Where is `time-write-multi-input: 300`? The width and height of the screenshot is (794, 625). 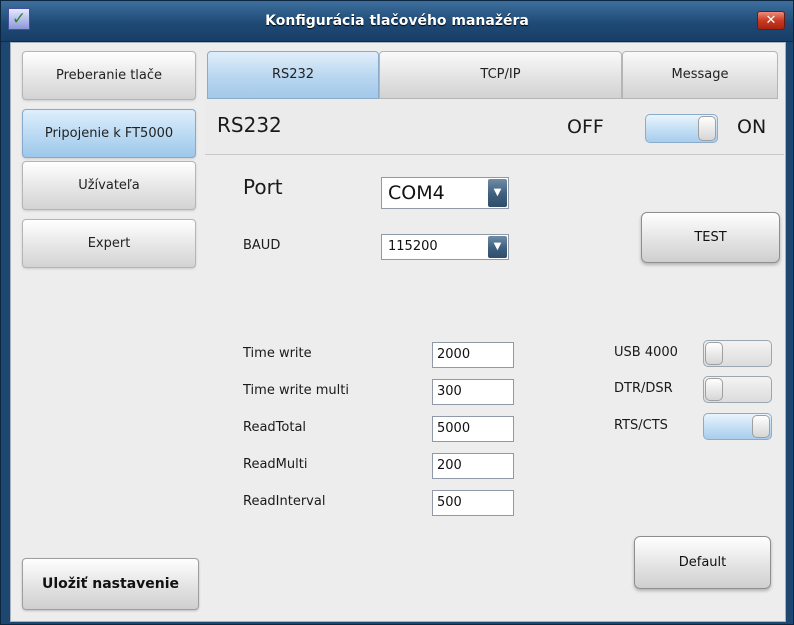
time-write-multi-input: 300 is located at coordinates (473, 392).